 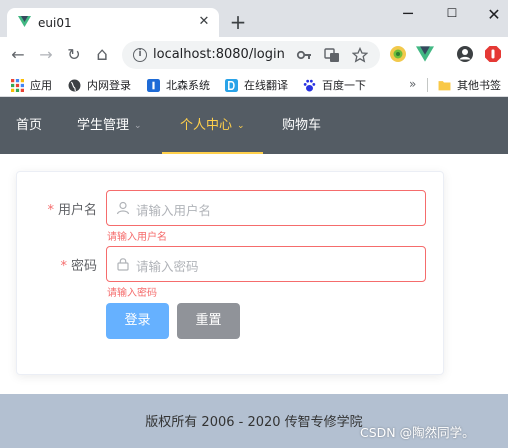 I want to click on password-label-text: 密码, so click(x=83, y=266).